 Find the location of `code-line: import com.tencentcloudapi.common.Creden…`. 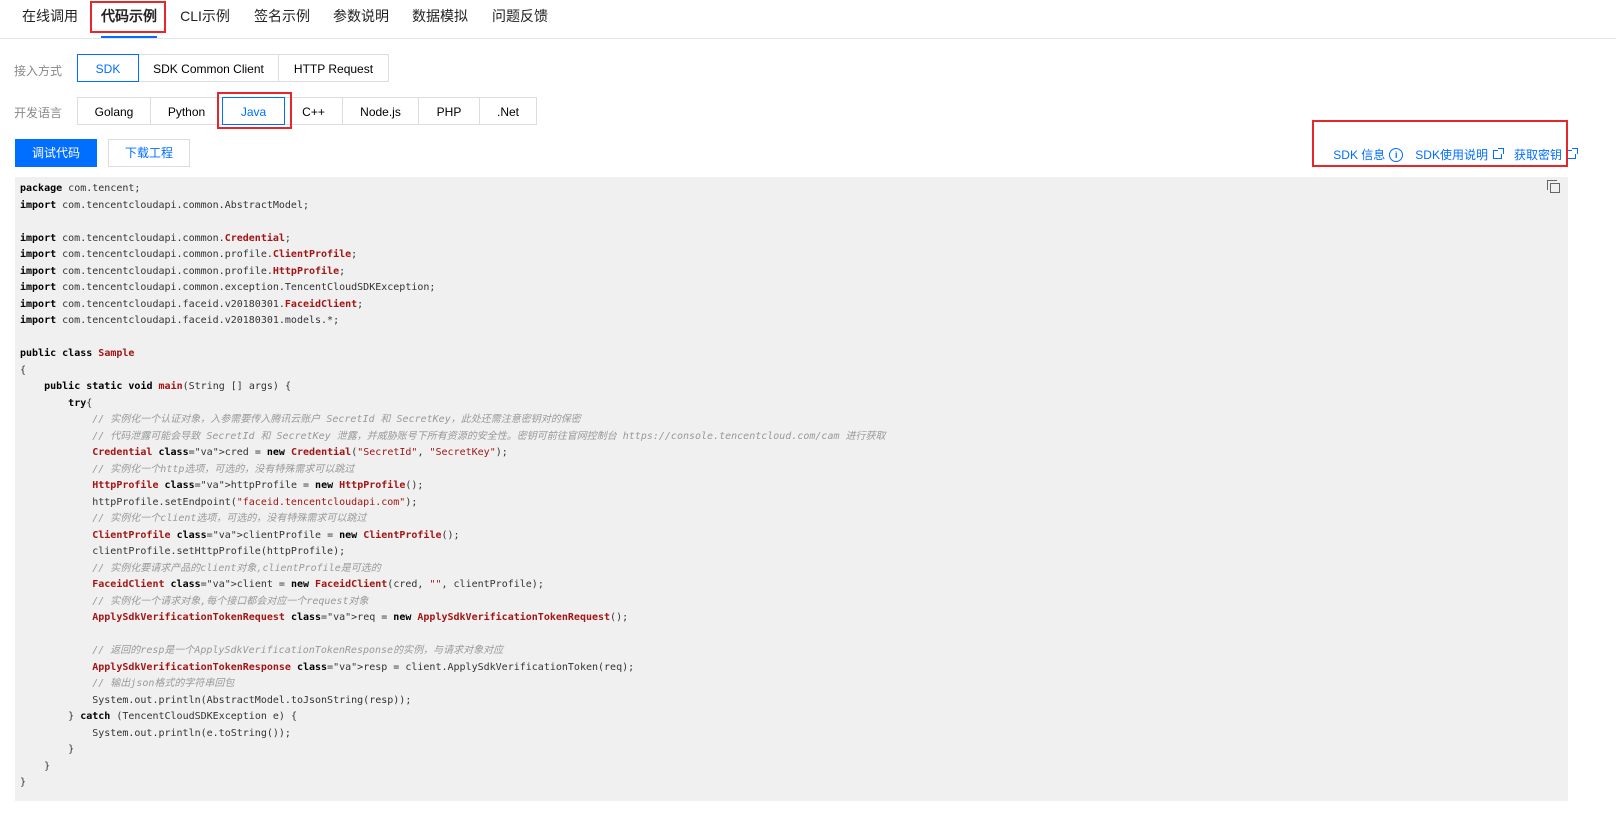

code-line: import com.tencentcloudapi.common.Creden… is located at coordinates (155, 238).